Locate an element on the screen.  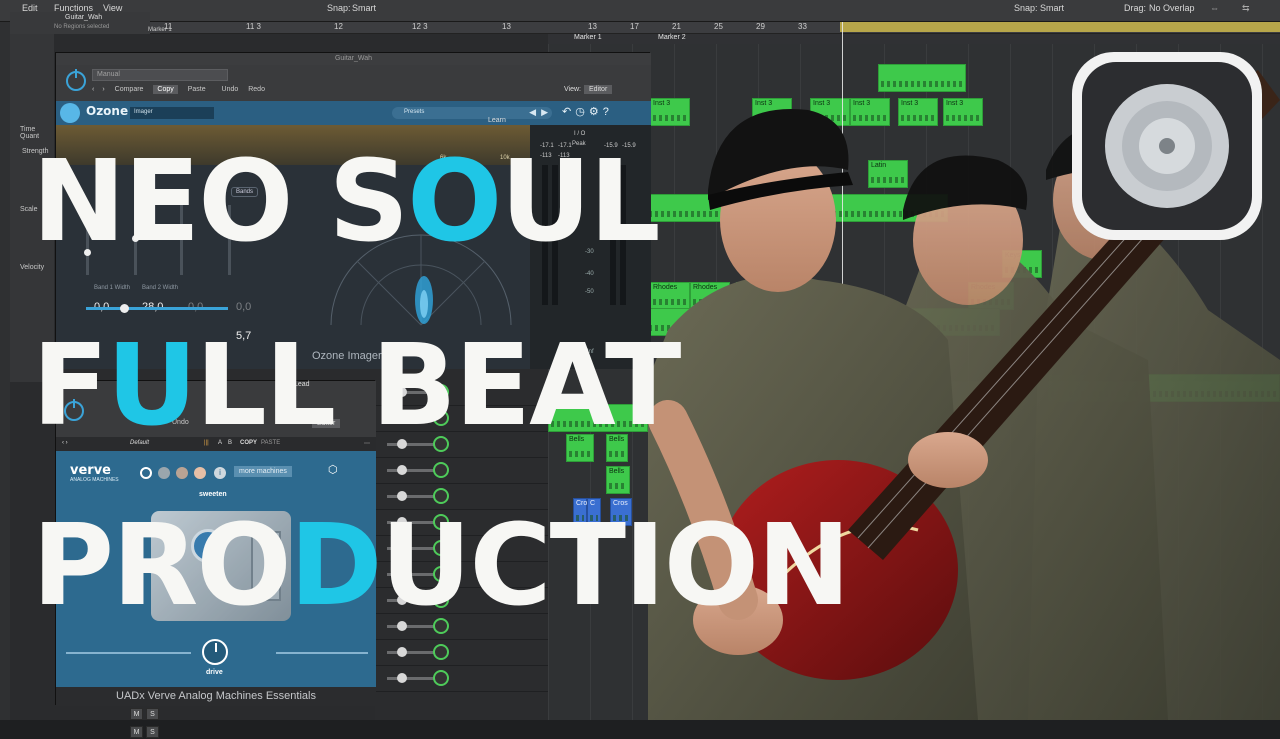
machine-name: sweeten is located at coordinates (213, 494).